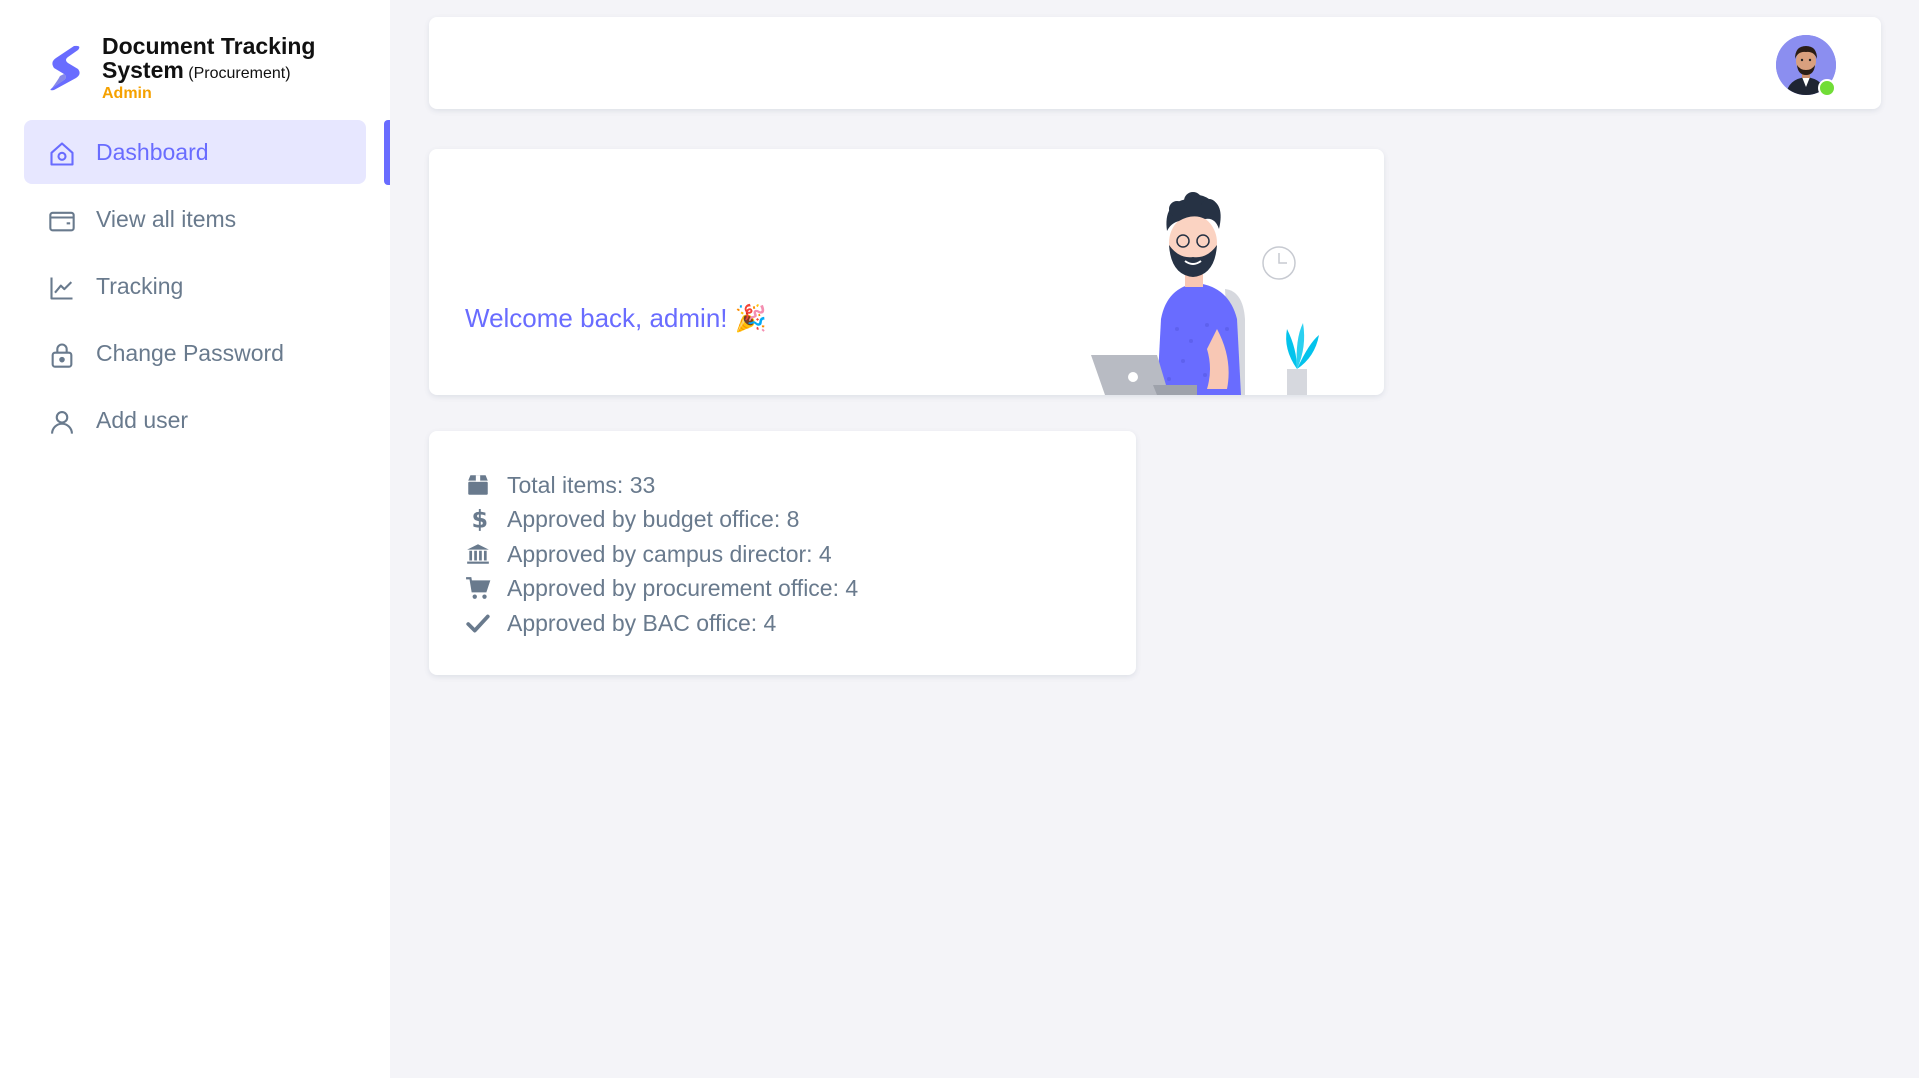 This screenshot has height=1078, width=1919. I want to click on stat-bac-office: Approved by BAC office: 4, so click(620, 623).